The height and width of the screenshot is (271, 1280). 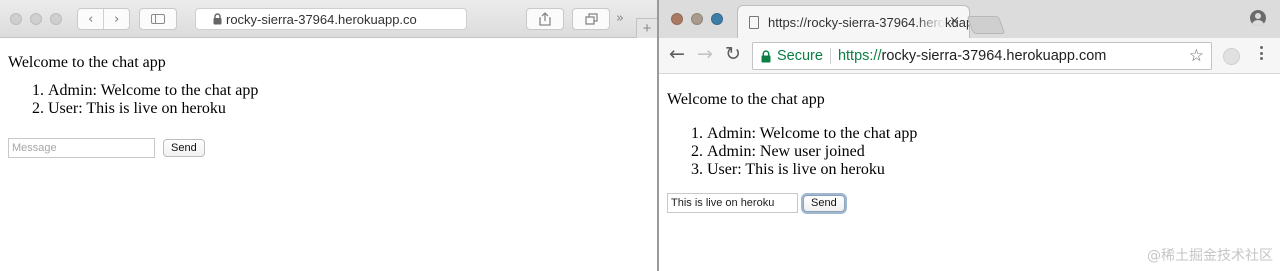 I want to click on chrome-page-content: Welcome to the chat app Admin, so click(x=792, y=152).